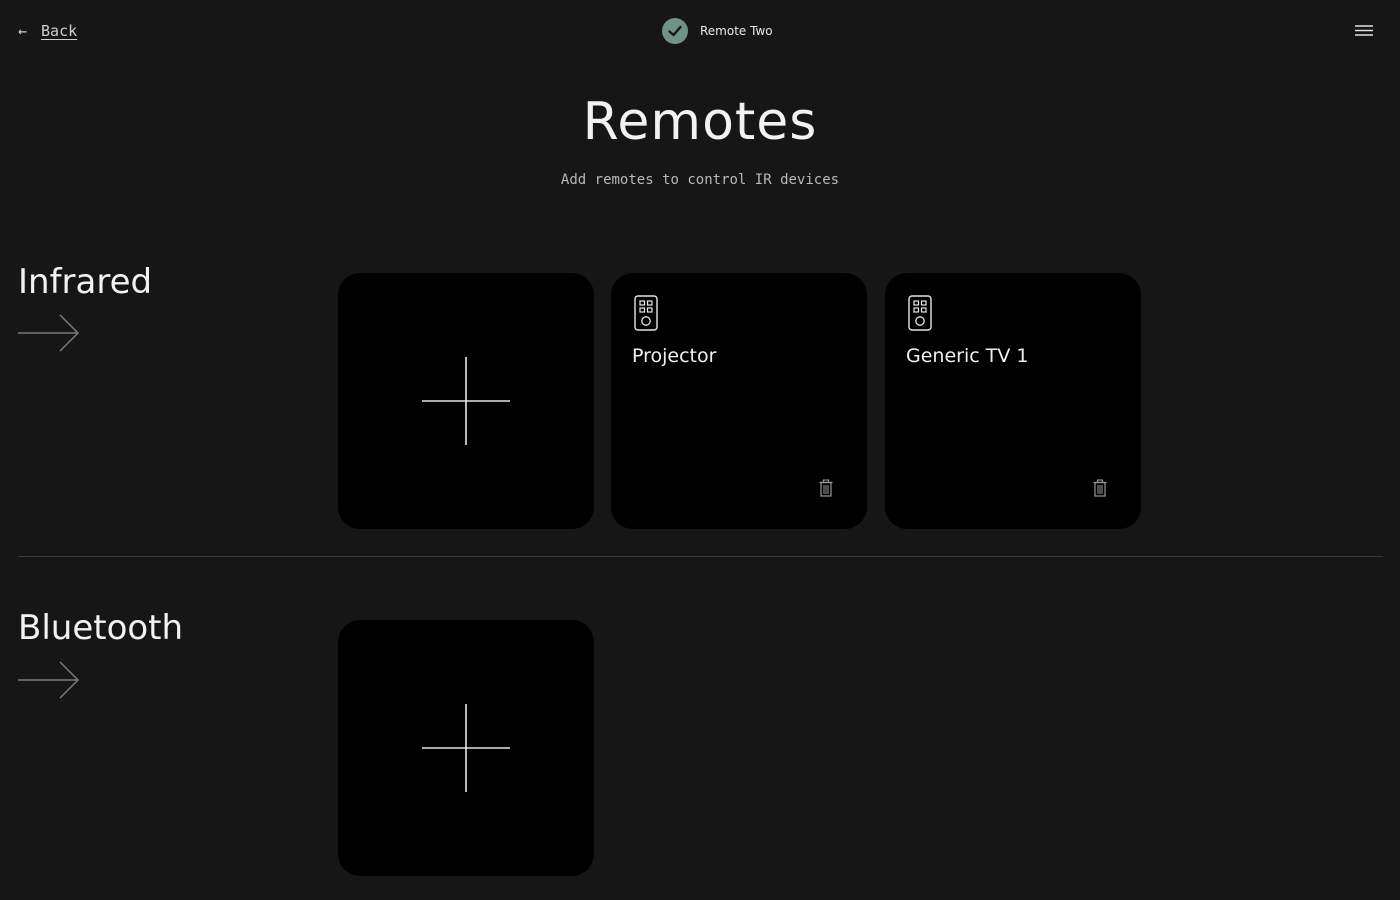 The height and width of the screenshot is (900, 1400). I want to click on back-label: Back, so click(59, 31).